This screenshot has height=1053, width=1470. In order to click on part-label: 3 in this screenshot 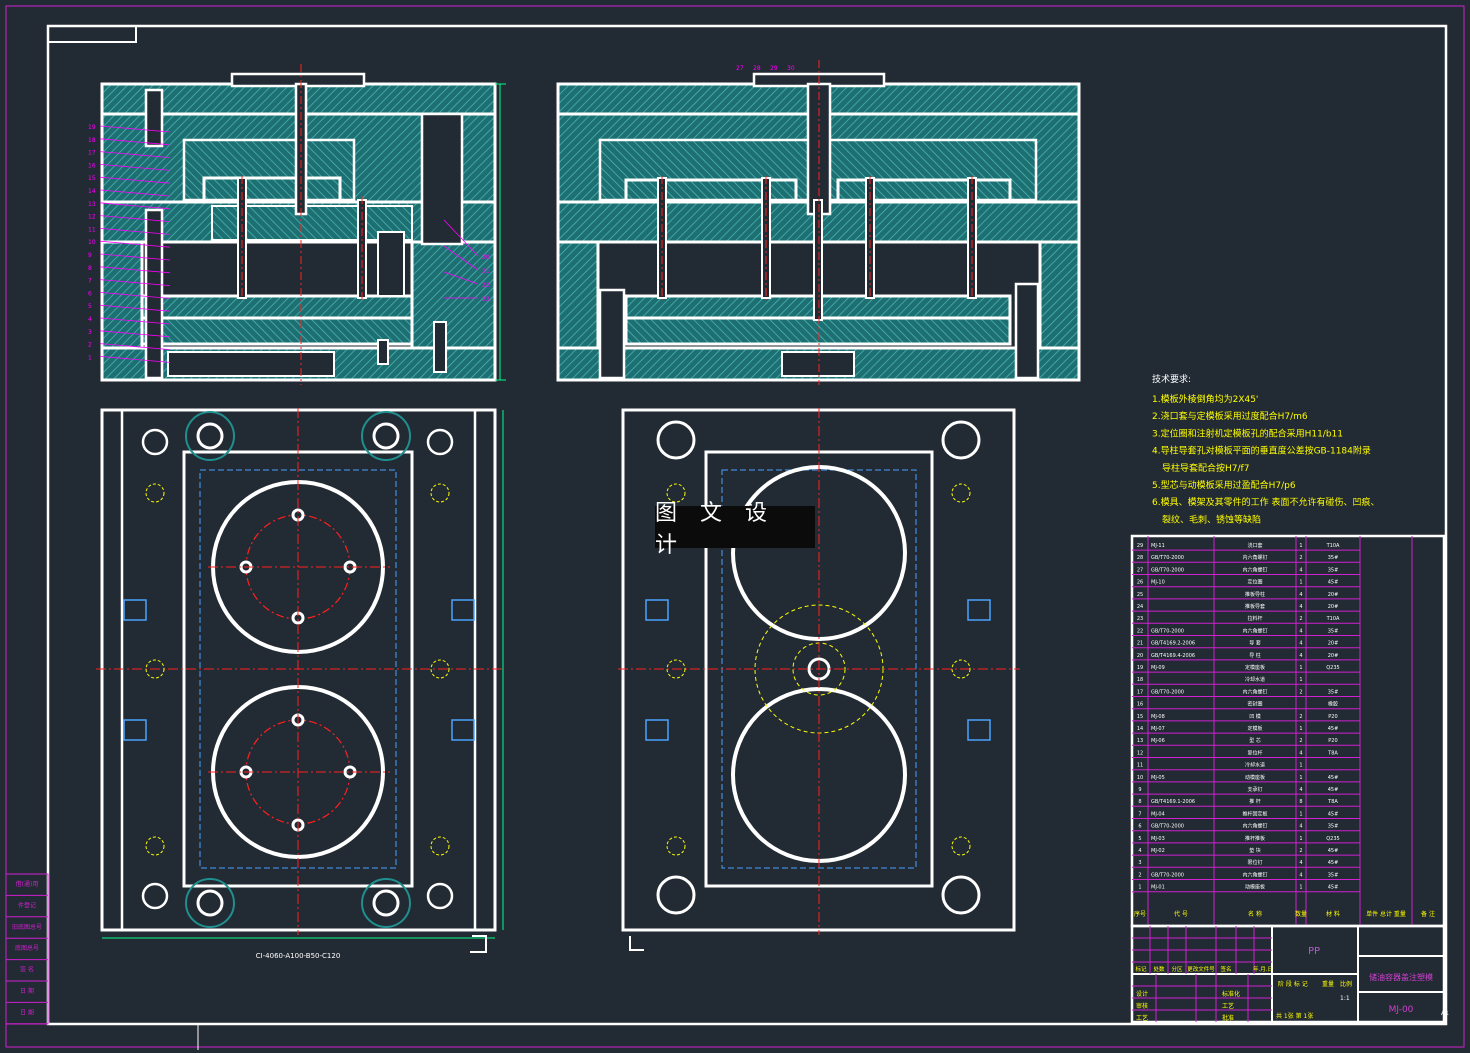, I will do `click(90, 332)`.